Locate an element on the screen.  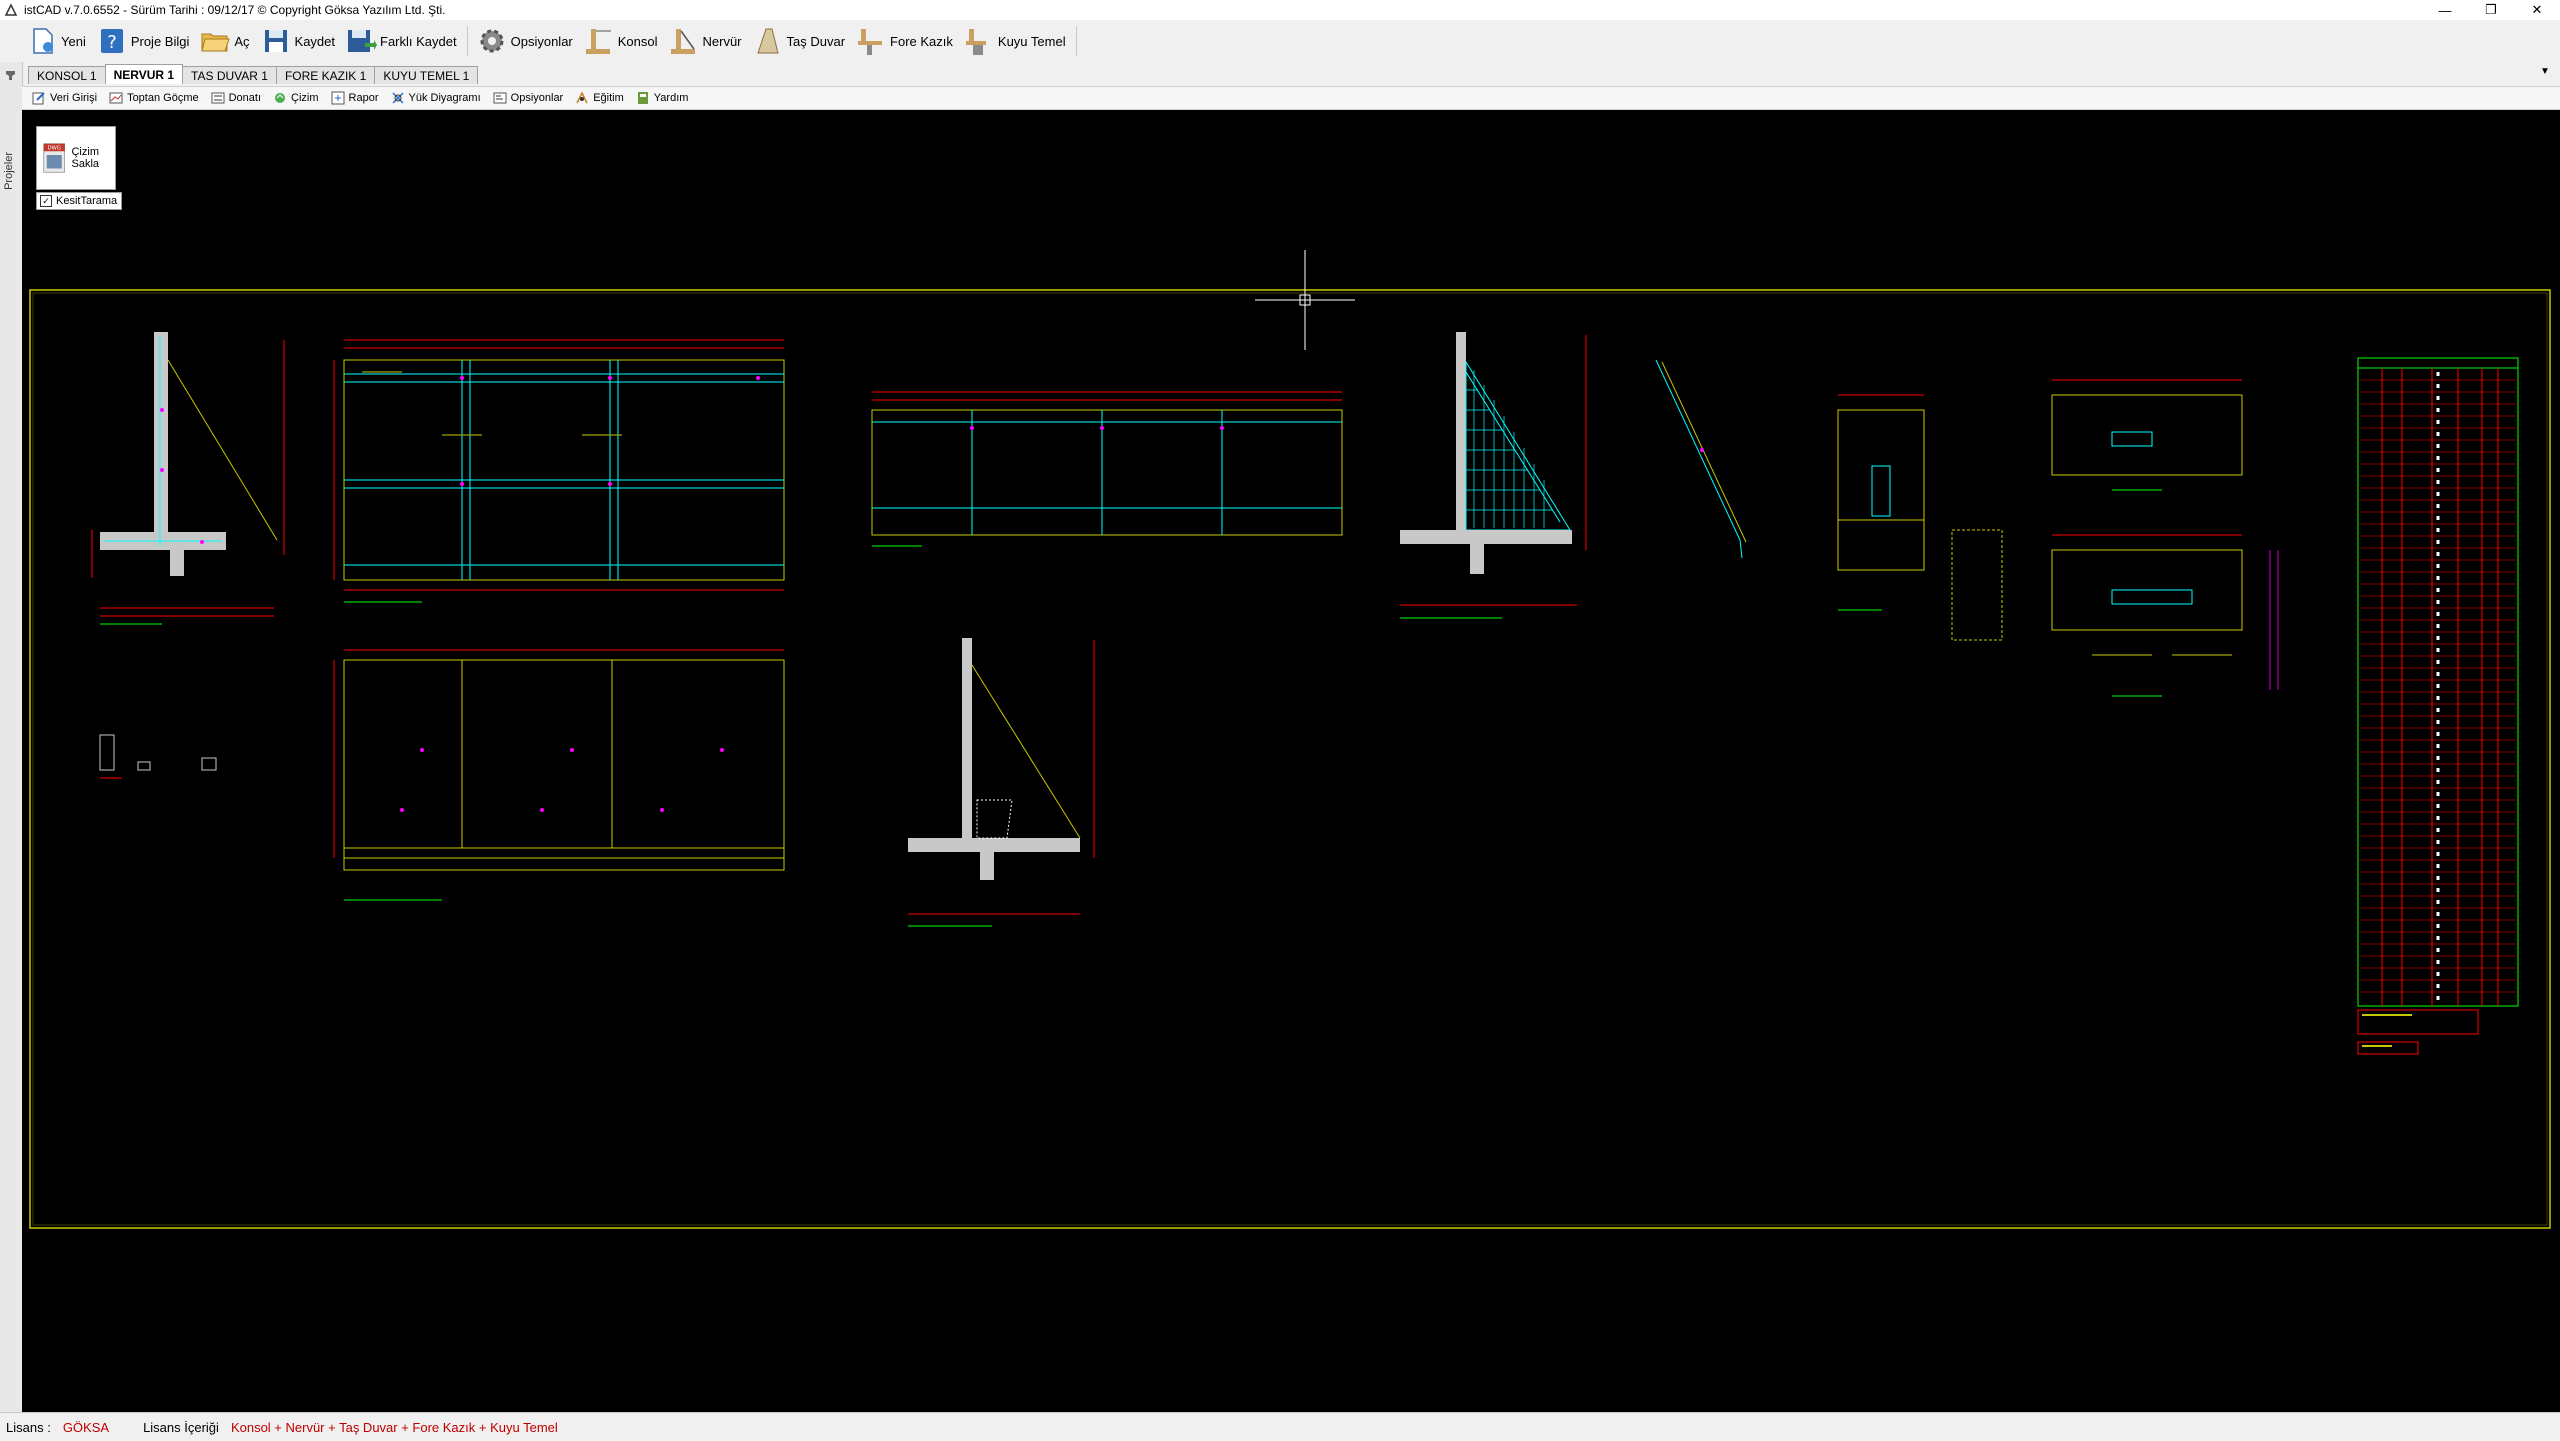
pin-icon is located at coordinates (10, 75).